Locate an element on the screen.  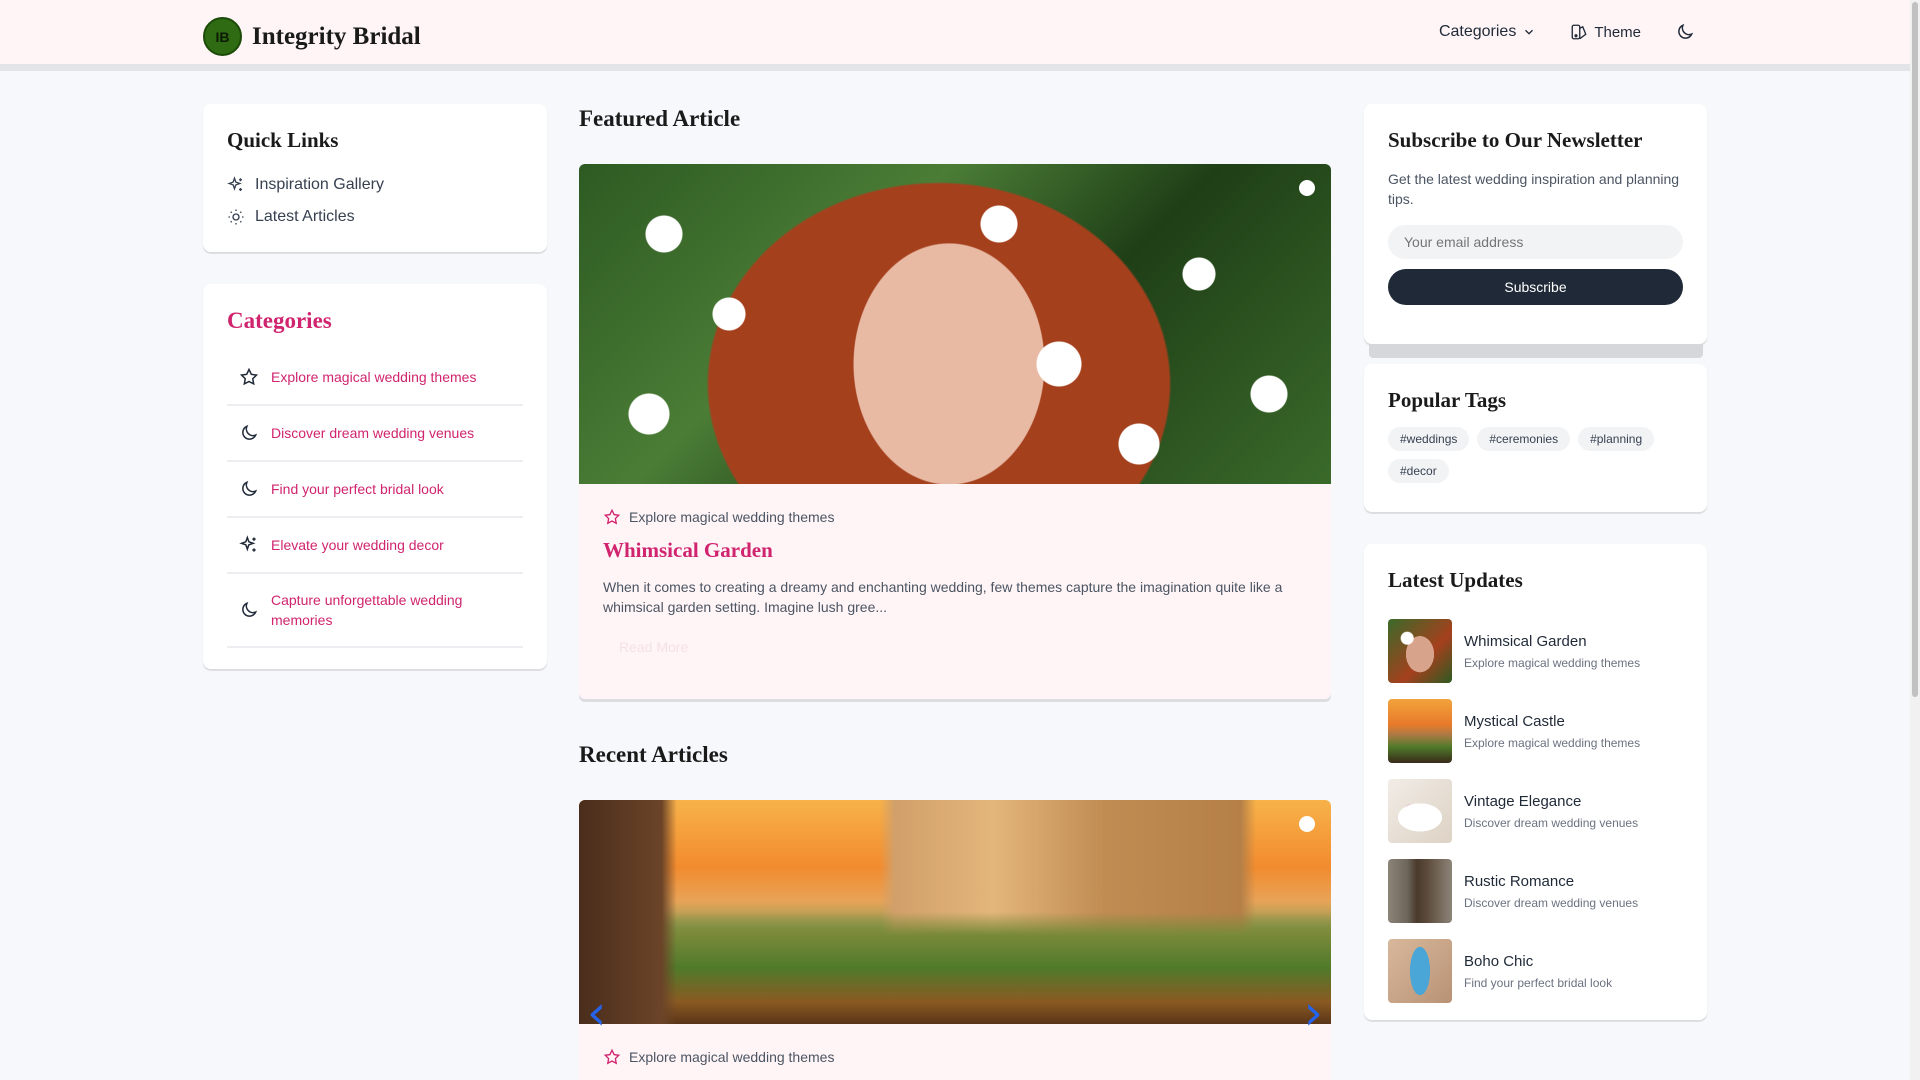
latest-updates-title: Latest Updates is located at coordinates (1455, 580).